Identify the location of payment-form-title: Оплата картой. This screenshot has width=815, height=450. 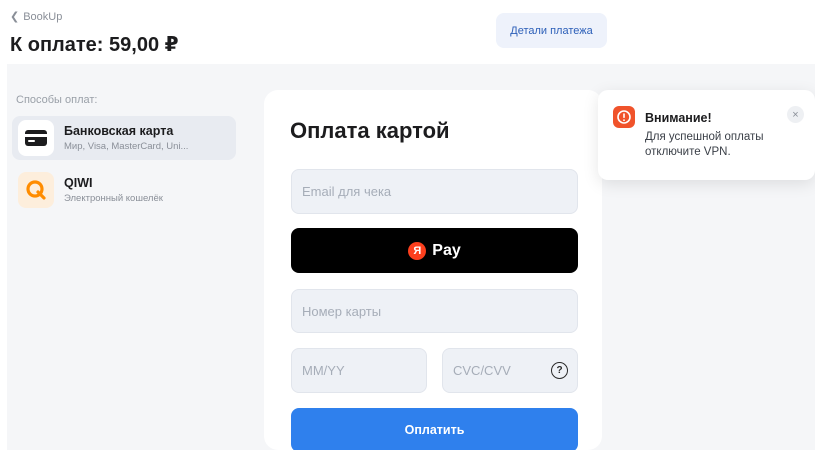
(370, 130).